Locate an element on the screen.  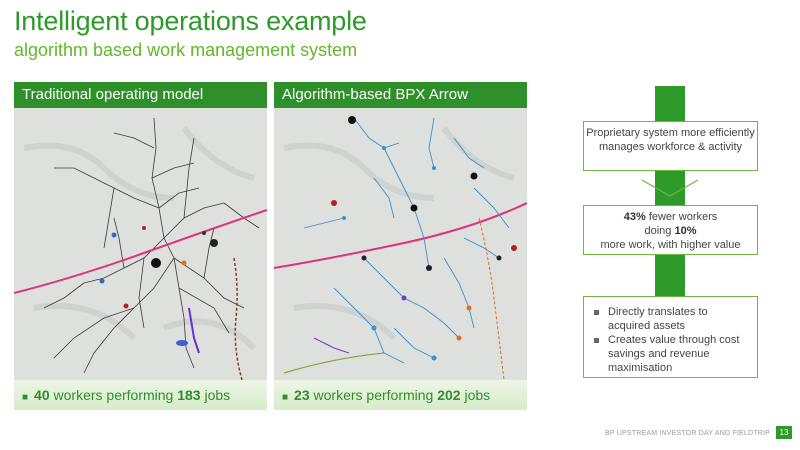
traditional-summary-mid: workers performing is located at coordinates (113, 395).